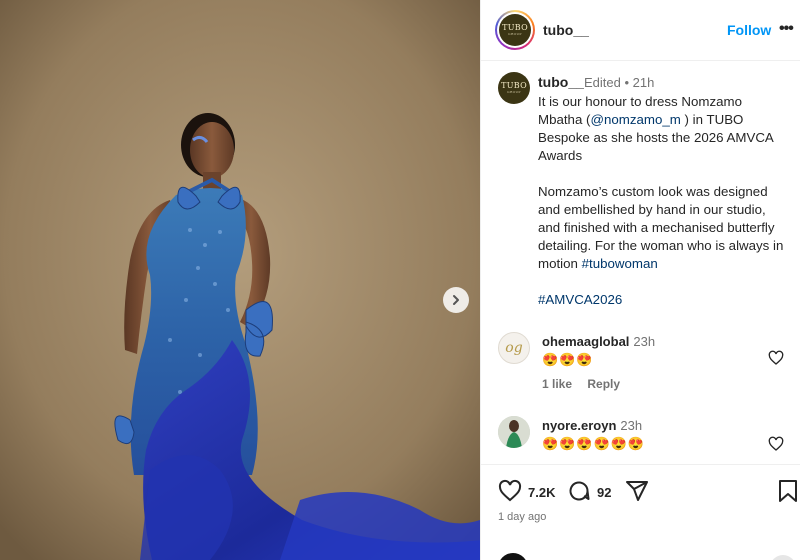  What do you see at coordinates (541, 492) in the screenshot?
I see `likes-count: 7.2K` at bounding box center [541, 492].